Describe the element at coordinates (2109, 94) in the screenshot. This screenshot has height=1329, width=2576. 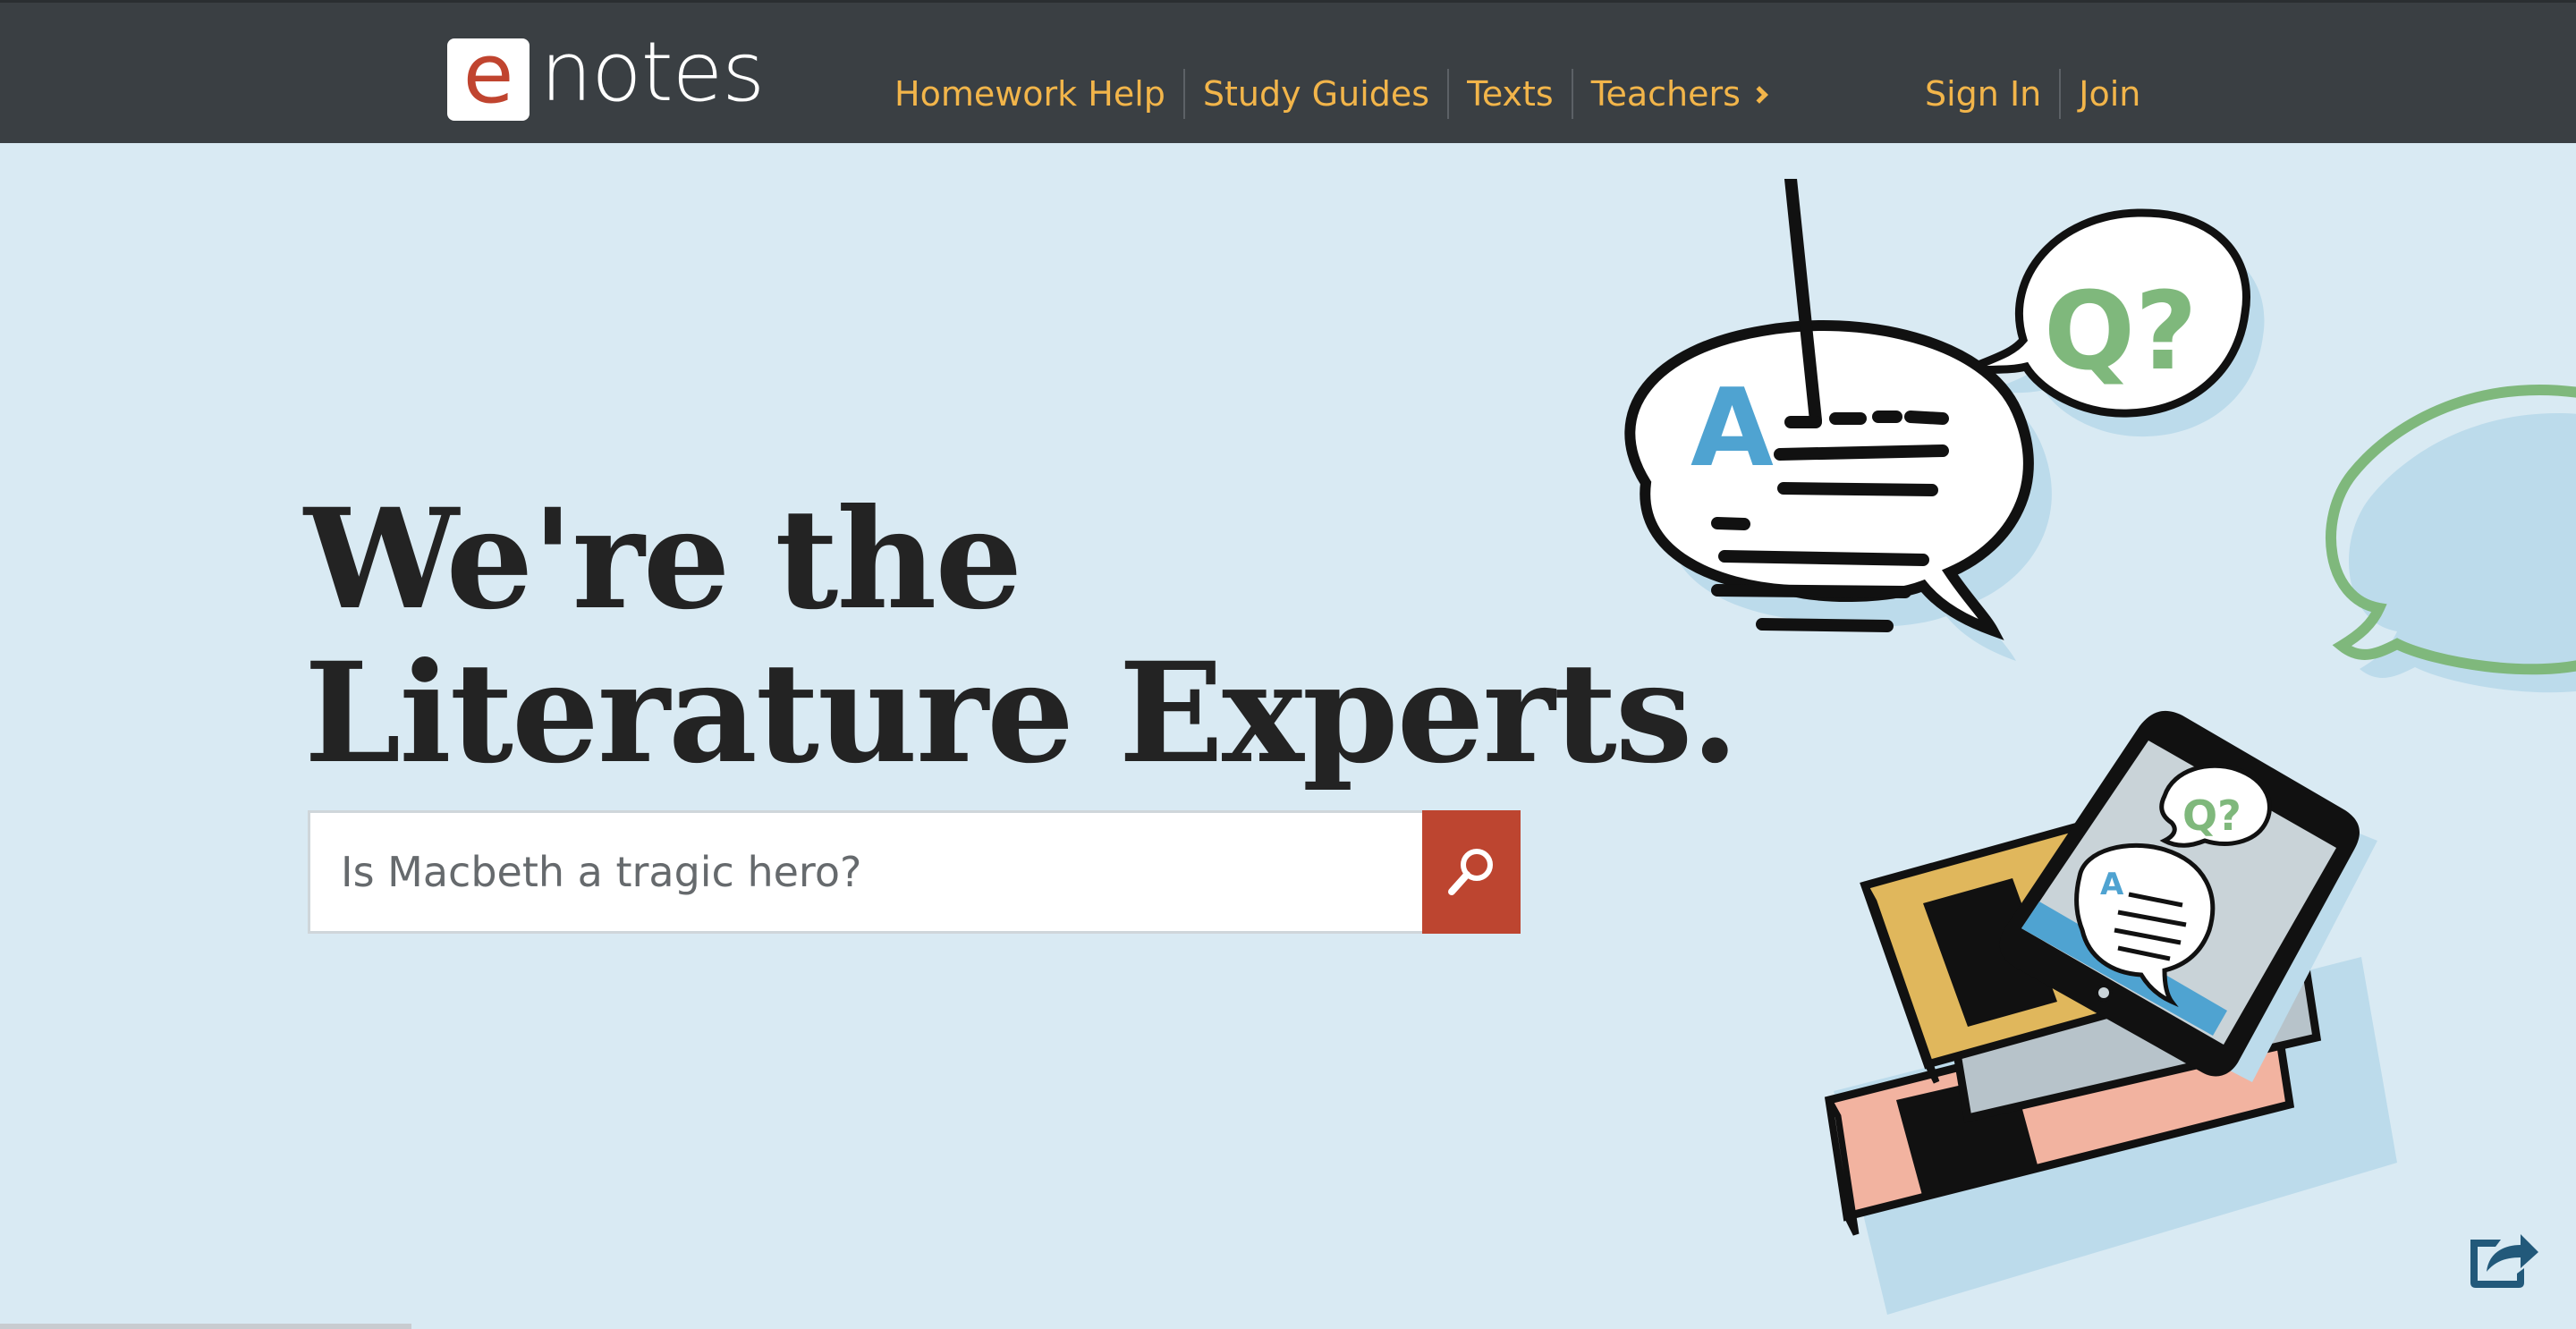
I see `join-link: Join` at that location.